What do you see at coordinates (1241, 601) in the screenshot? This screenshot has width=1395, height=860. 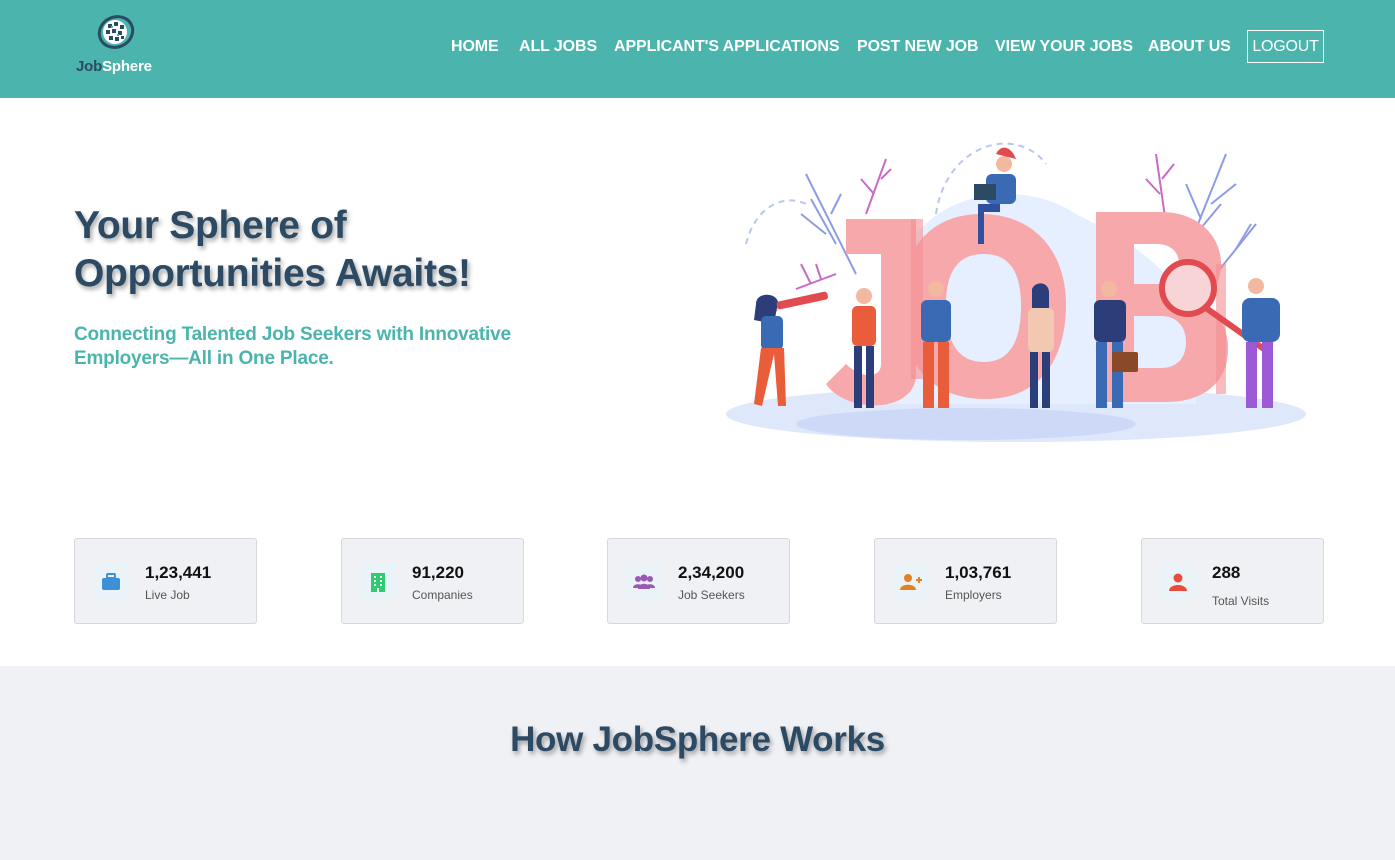 I see `stat-label: Total Visits` at bounding box center [1241, 601].